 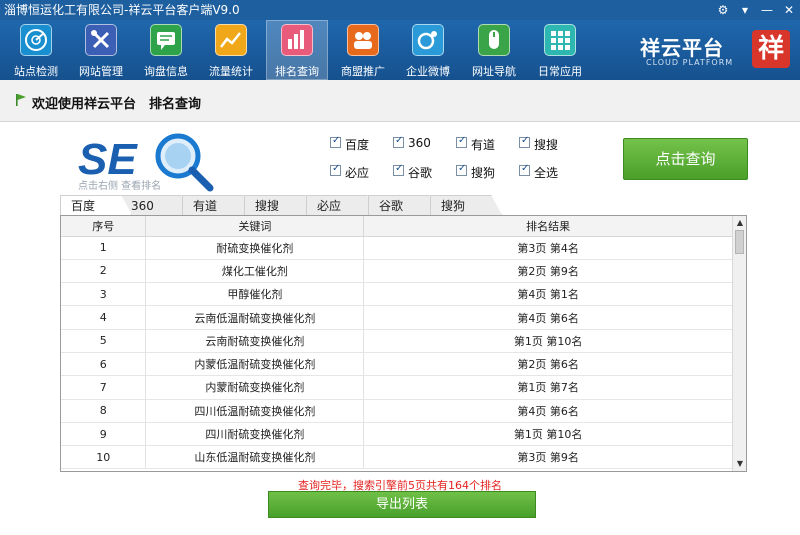 I want to click on column-header-index: 序号, so click(x=104, y=226).